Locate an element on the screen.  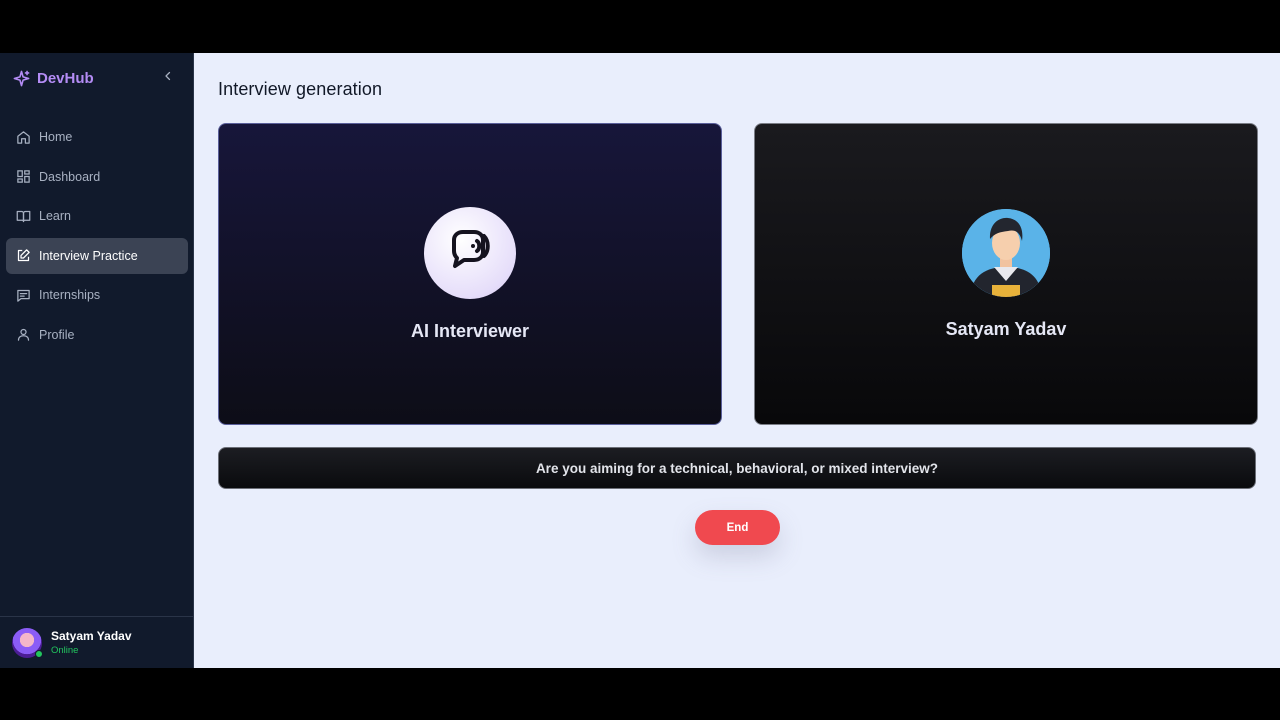
brand: DevHub is located at coordinates (53, 78).